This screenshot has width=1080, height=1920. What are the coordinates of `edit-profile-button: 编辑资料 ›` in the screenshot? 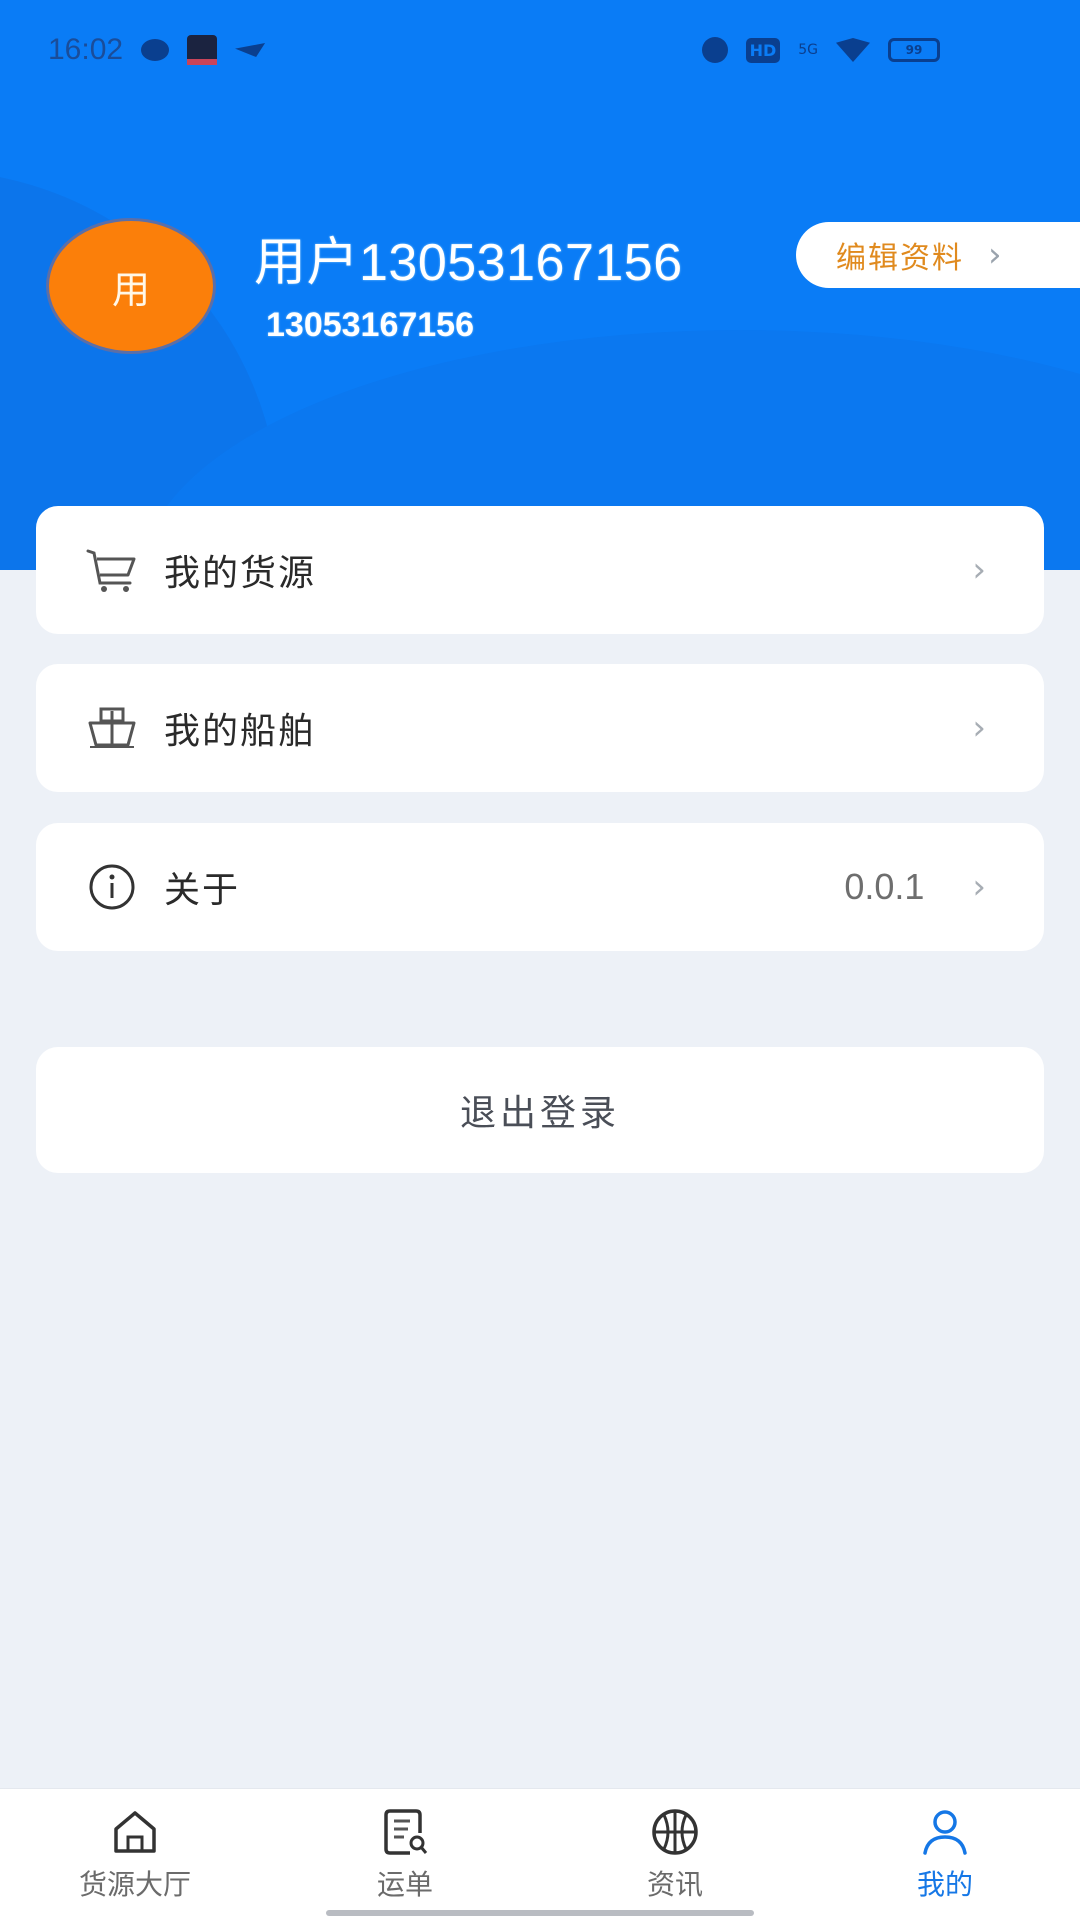 It's located at (938, 255).